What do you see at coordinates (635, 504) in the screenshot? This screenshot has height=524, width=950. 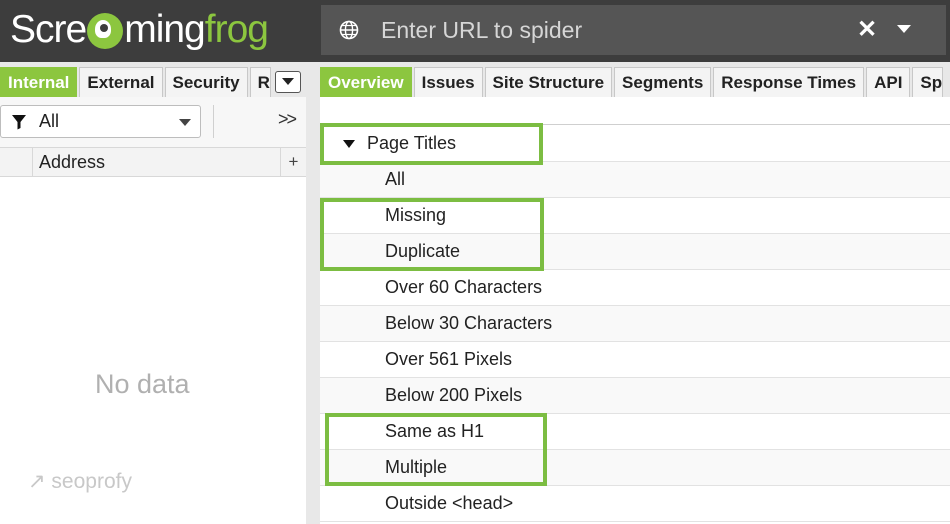 I see `tree-item-outside-head: Outside <head>` at bounding box center [635, 504].